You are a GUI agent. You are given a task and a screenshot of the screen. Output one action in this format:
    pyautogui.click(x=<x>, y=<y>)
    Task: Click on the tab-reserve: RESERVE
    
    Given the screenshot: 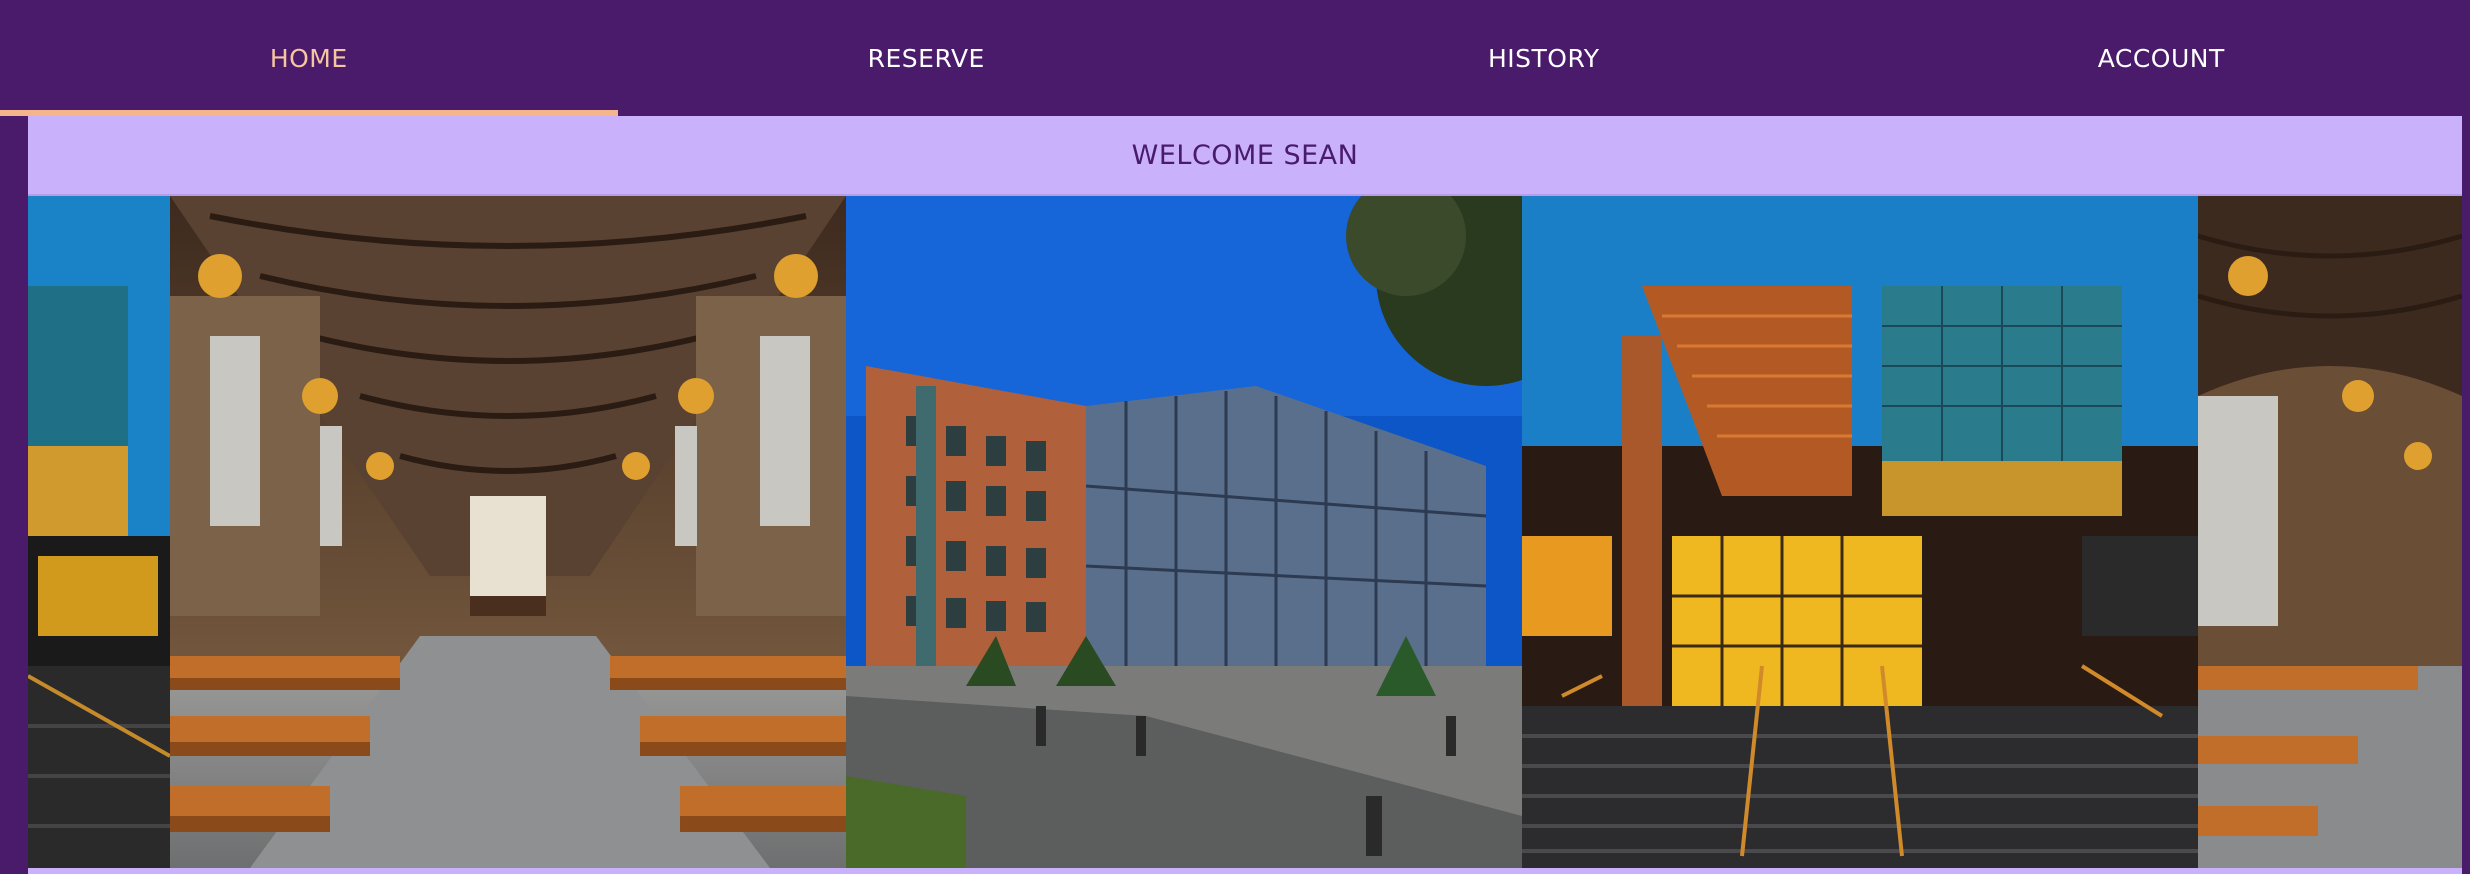 What is the action you would take?
    pyautogui.click(x=927, y=58)
    